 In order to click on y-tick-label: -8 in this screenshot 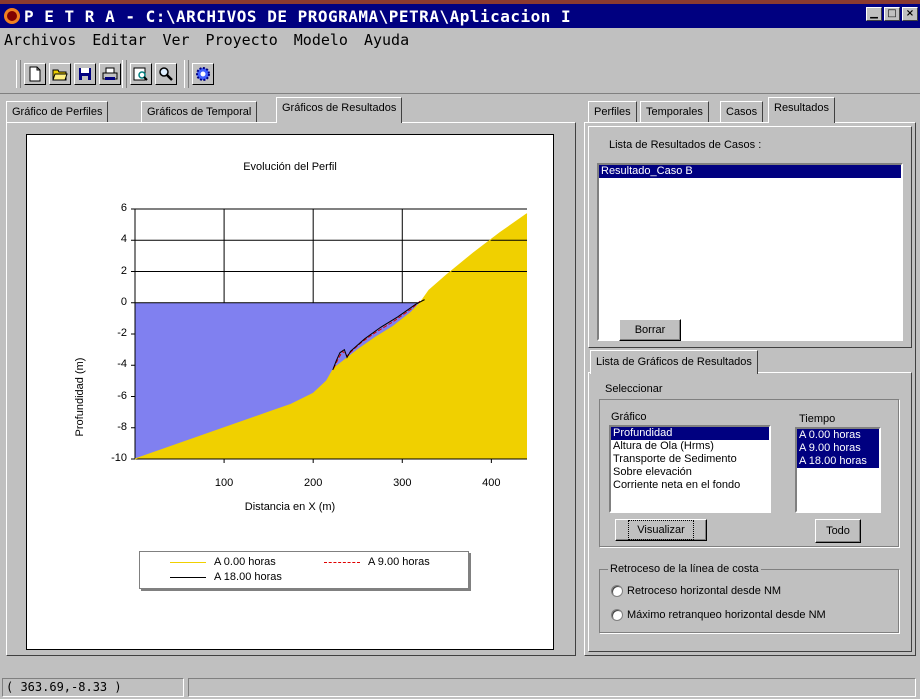, I will do `click(122, 426)`.